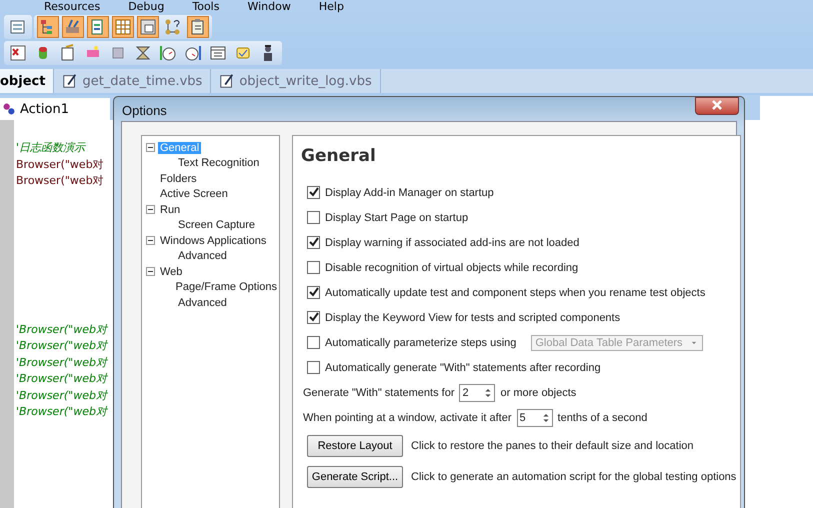  What do you see at coordinates (178, 178) in the screenshot?
I see `tree-item: Folders` at bounding box center [178, 178].